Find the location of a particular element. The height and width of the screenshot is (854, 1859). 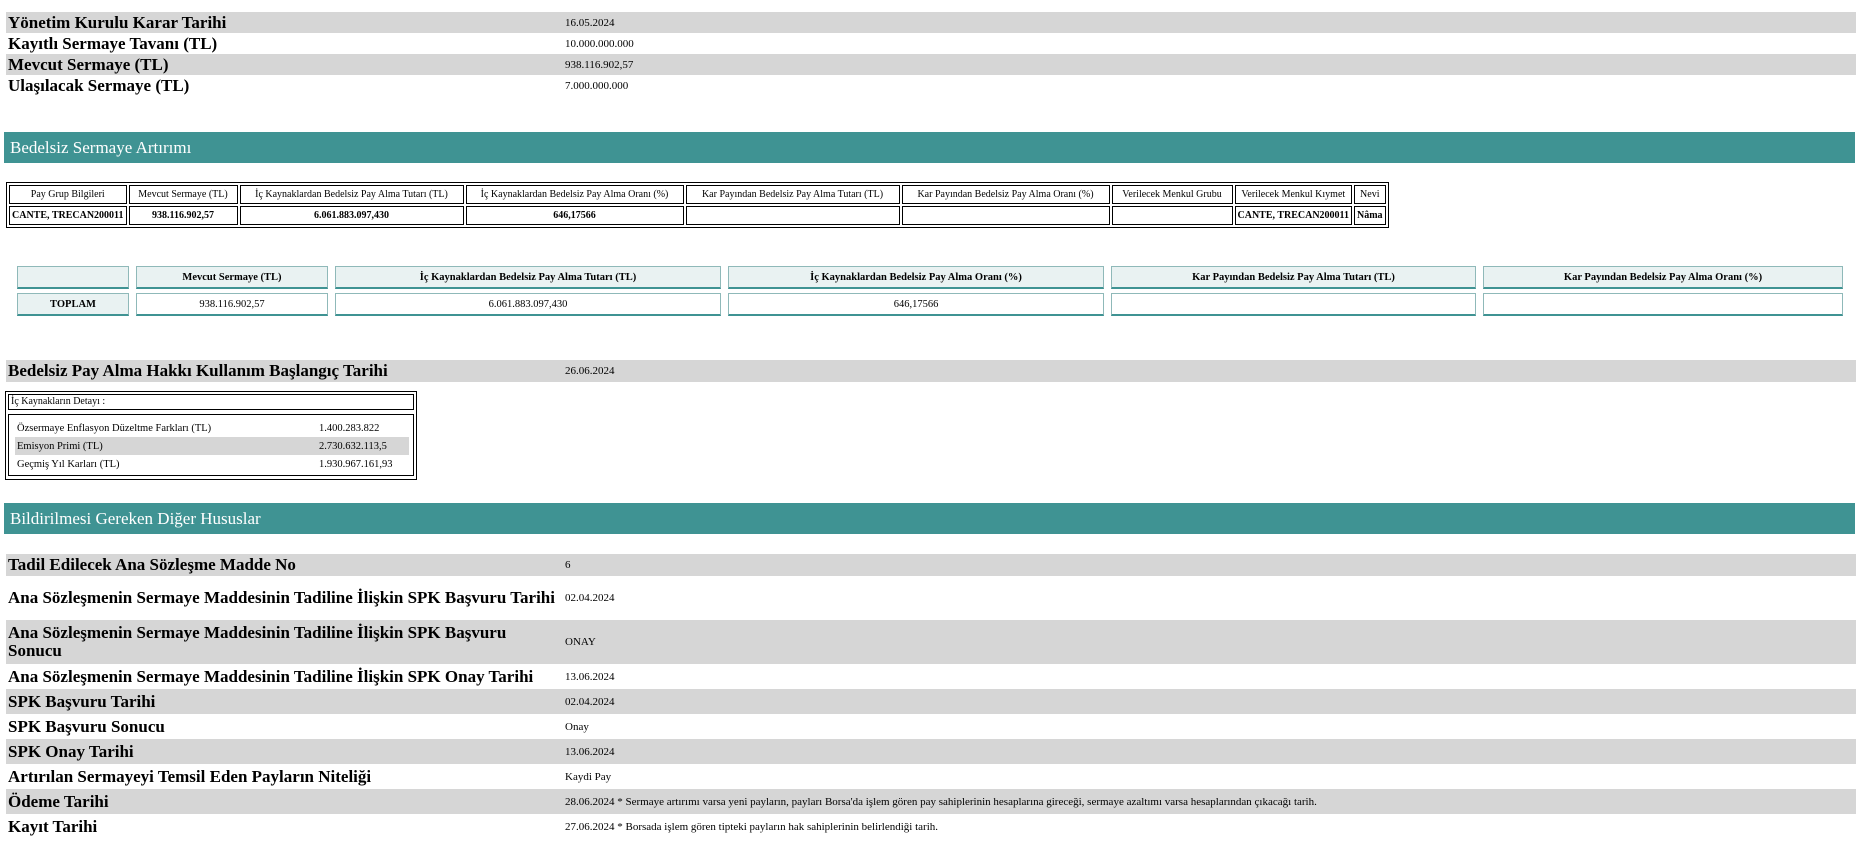

item-value: 1.400.283.822 is located at coordinates (349, 428).